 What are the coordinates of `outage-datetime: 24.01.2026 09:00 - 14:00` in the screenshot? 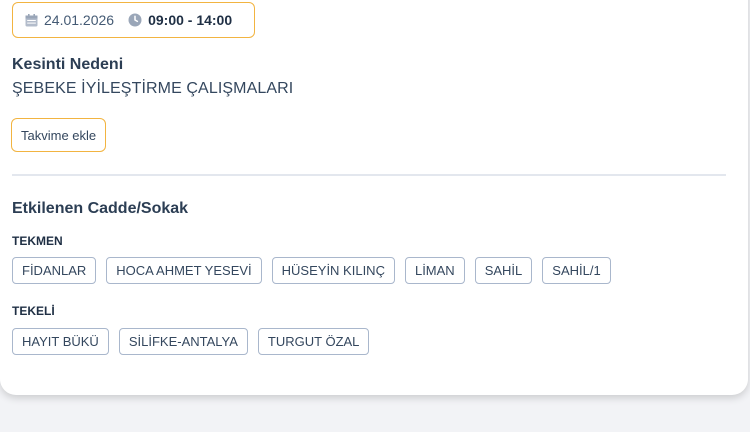 It's located at (134, 20).